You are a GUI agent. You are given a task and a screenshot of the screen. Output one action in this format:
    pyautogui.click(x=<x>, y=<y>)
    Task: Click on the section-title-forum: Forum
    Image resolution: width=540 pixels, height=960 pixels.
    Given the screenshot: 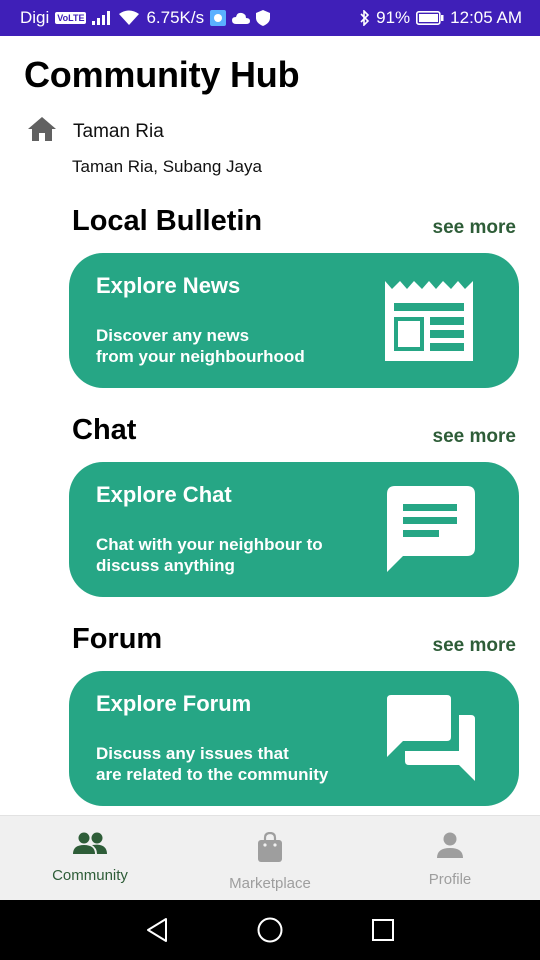 What is the action you would take?
    pyautogui.click(x=117, y=639)
    